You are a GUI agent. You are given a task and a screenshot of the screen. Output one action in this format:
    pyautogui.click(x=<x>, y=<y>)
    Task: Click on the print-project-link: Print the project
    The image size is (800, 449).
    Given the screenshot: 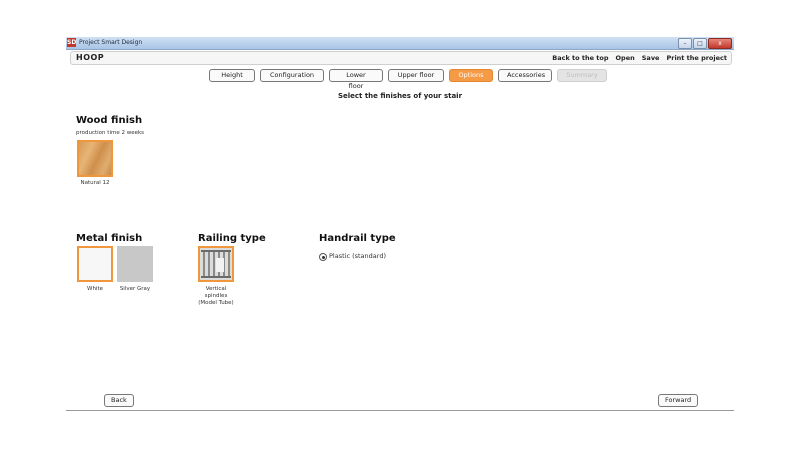 What is the action you would take?
    pyautogui.click(x=696, y=58)
    